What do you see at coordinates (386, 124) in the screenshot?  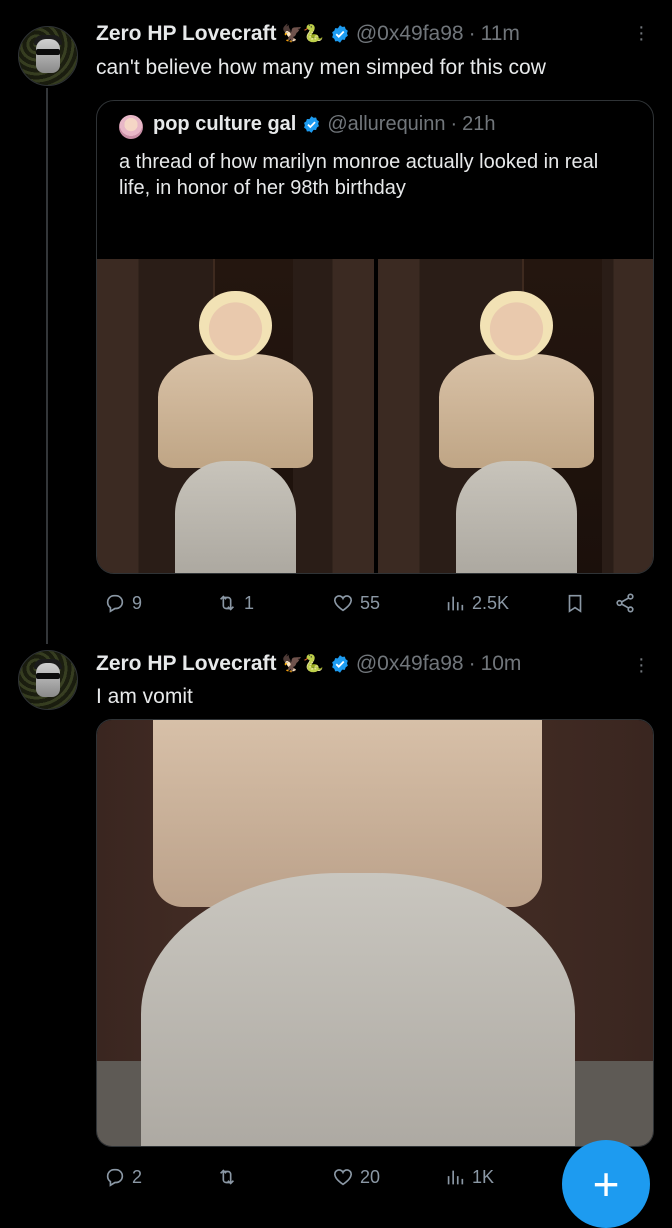 I see `quoted-author-handle: @allurequinn` at bounding box center [386, 124].